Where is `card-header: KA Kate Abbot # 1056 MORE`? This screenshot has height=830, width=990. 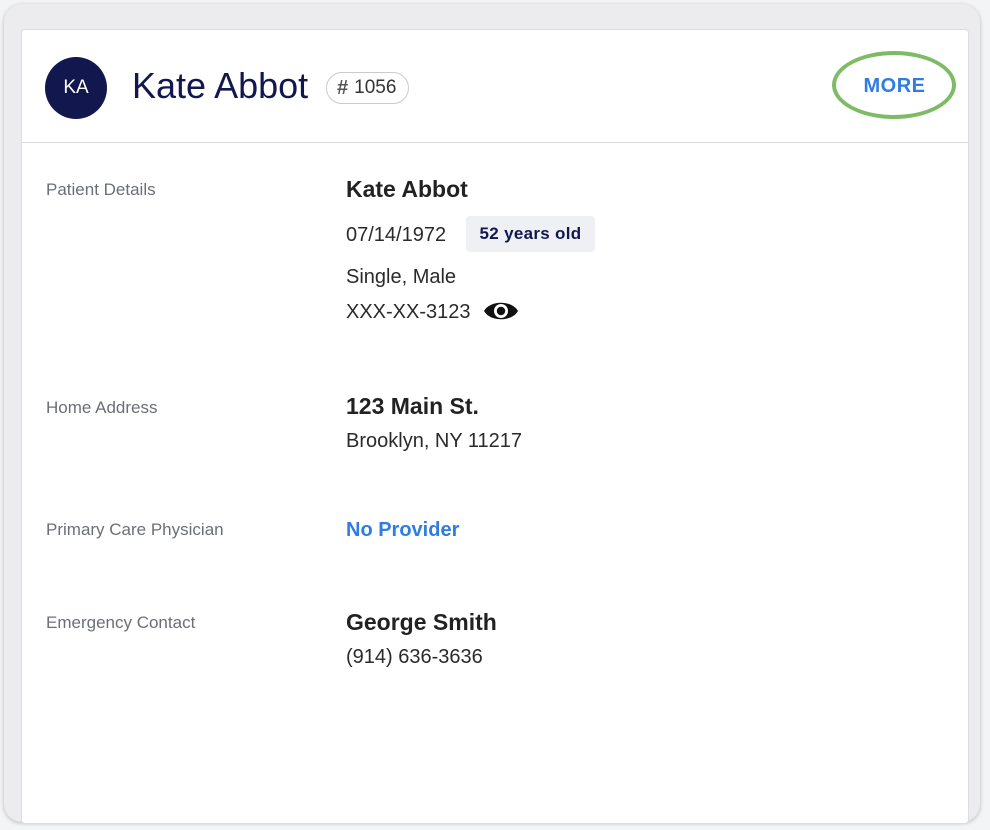 card-header: KA Kate Abbot # 1056 MORE is located at coordinates (495, 86).